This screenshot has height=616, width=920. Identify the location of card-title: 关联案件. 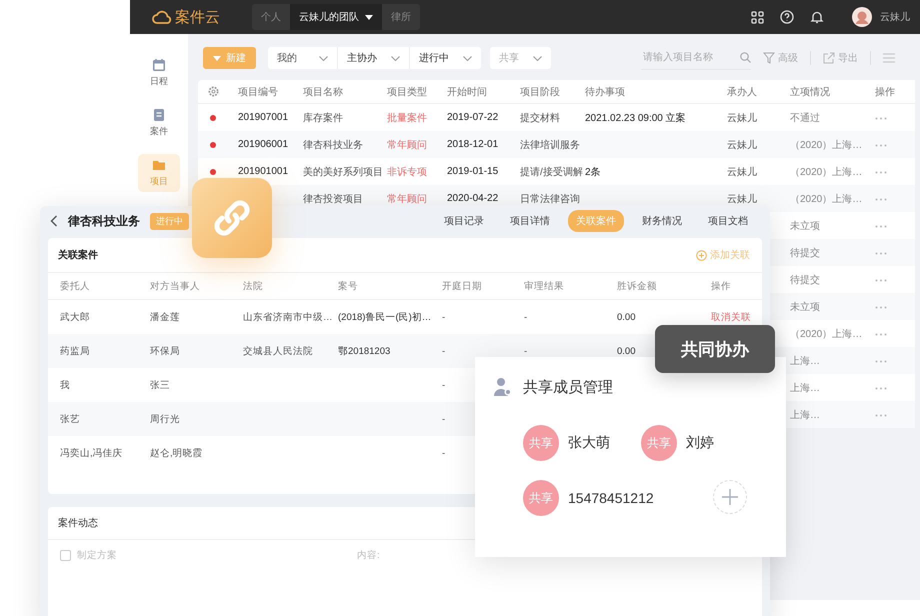
(78, 255).